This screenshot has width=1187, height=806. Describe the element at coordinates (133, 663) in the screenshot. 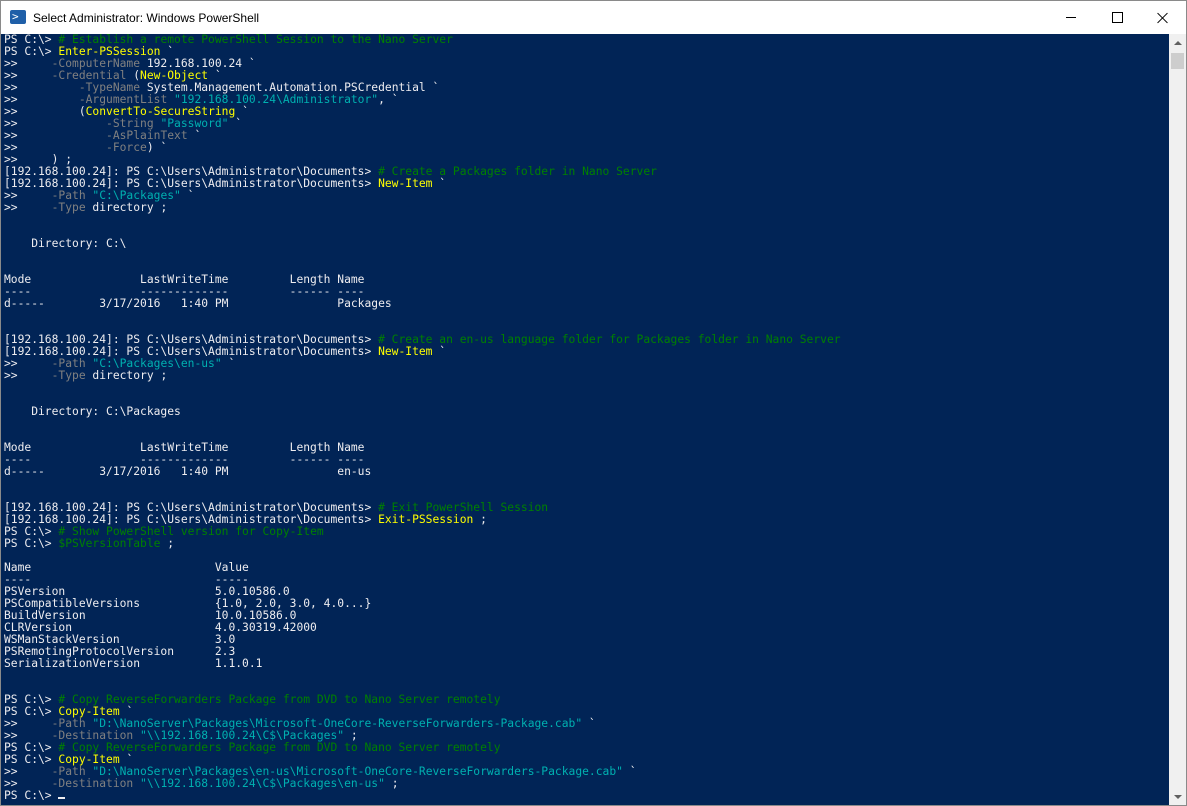

I see `console-segment: SerializationVersion 1.1.0.1` at that location.